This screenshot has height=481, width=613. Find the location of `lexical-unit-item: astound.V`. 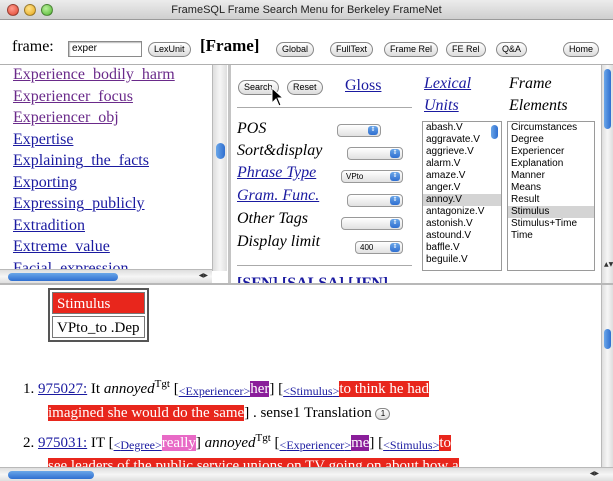

lexical-unit-item: astound.V is located at coordinates (462, 236).